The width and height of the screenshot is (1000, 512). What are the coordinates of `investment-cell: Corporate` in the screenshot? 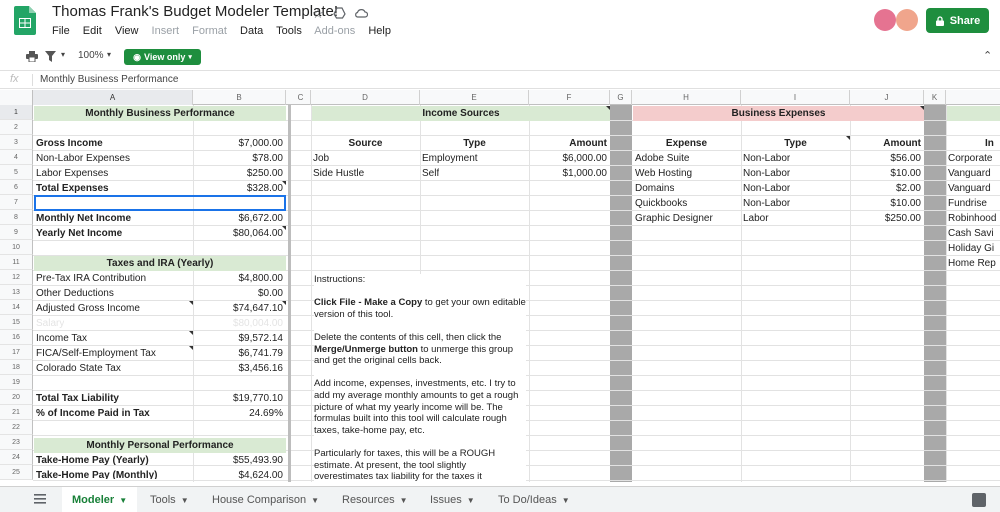 It's located at (970, 158).